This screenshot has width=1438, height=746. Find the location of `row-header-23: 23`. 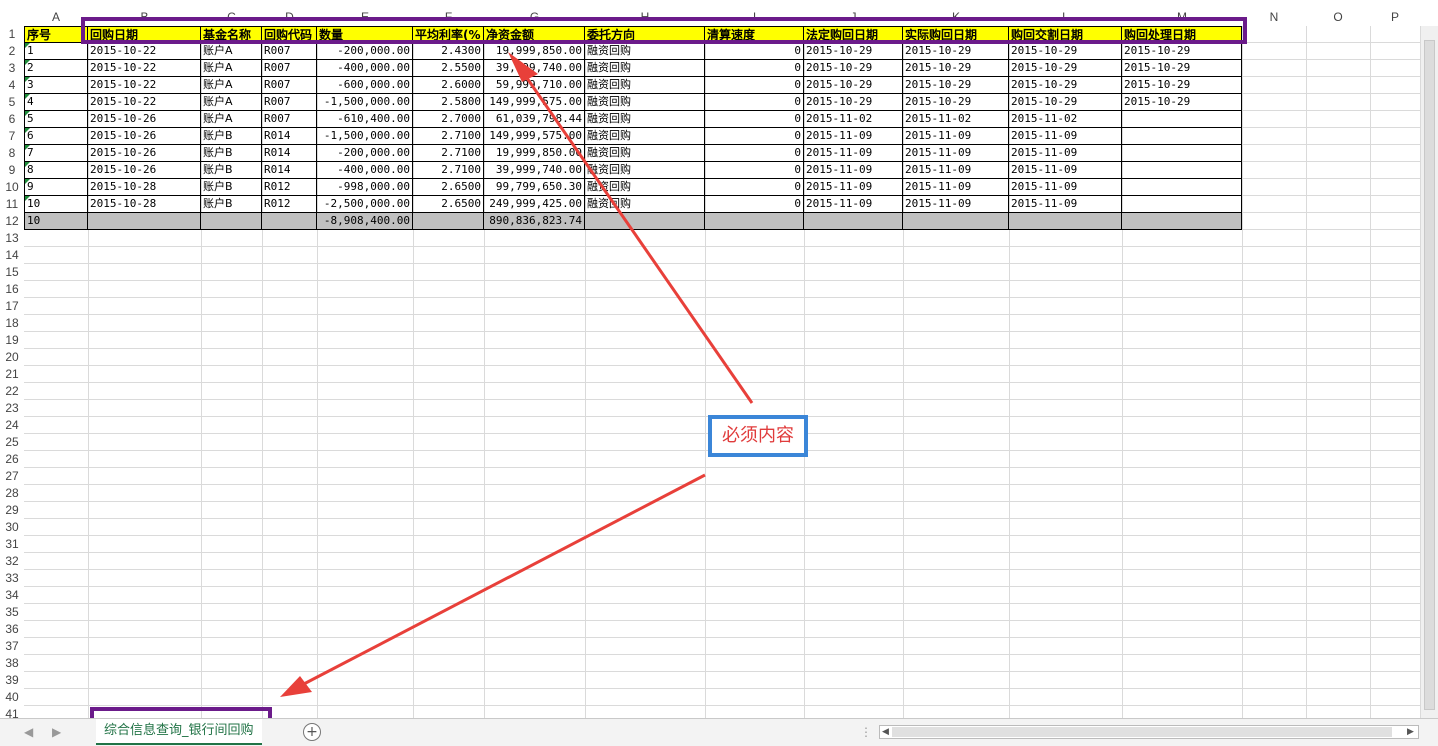

row-header-23: 23 is located at coordinates (12, 408).